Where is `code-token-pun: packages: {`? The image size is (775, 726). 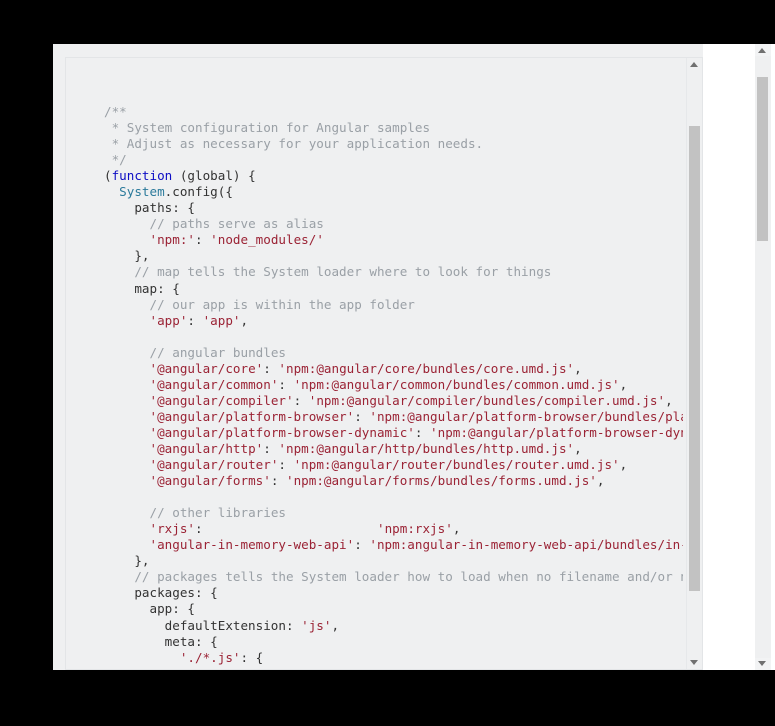
code-token-pun: packages: { is located at coordinates (161, 593).